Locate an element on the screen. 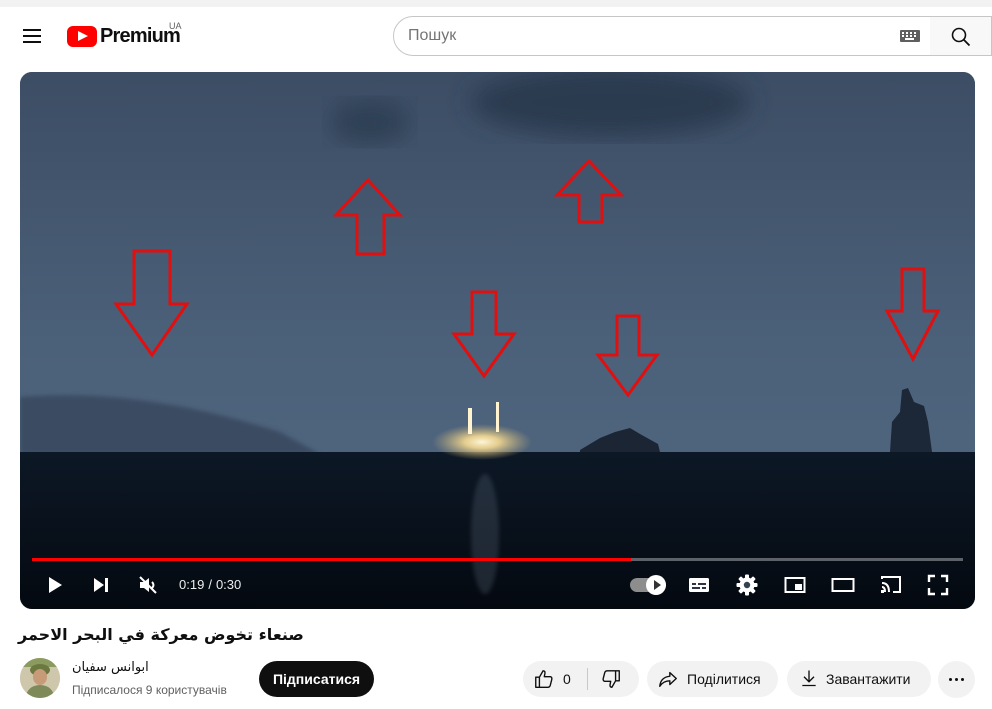  cast-icon is located at coordinates (891, 584).